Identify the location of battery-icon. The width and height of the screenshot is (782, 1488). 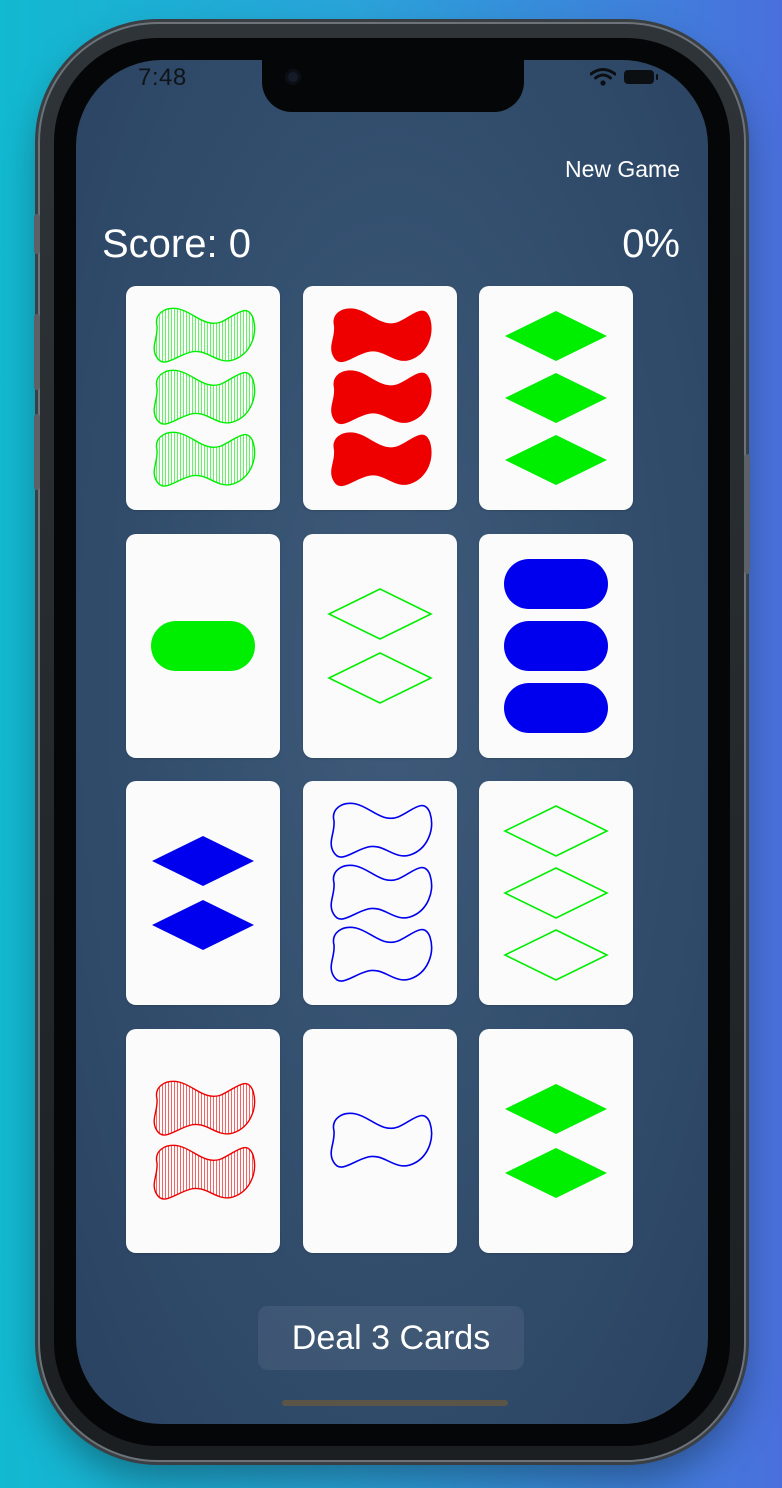
(641, 77).